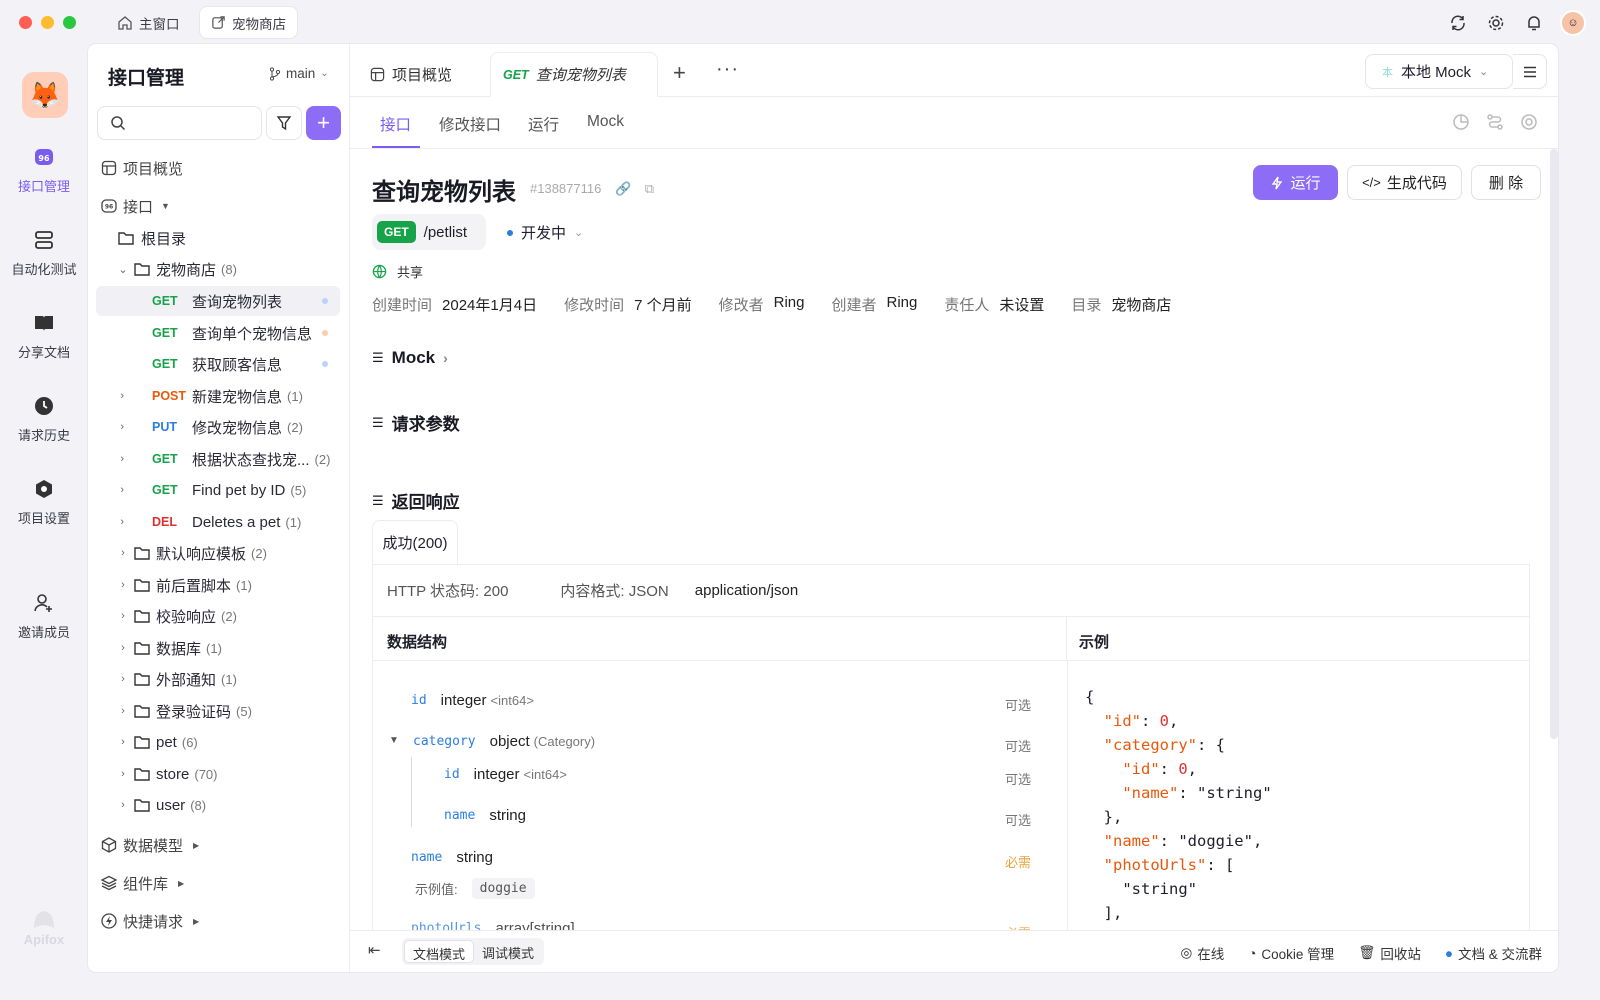 The height and width of the screenshot is (1000, 1600). Describe the element at coordinates (179, 123) in the screenshot. I see `search-input` at that location.